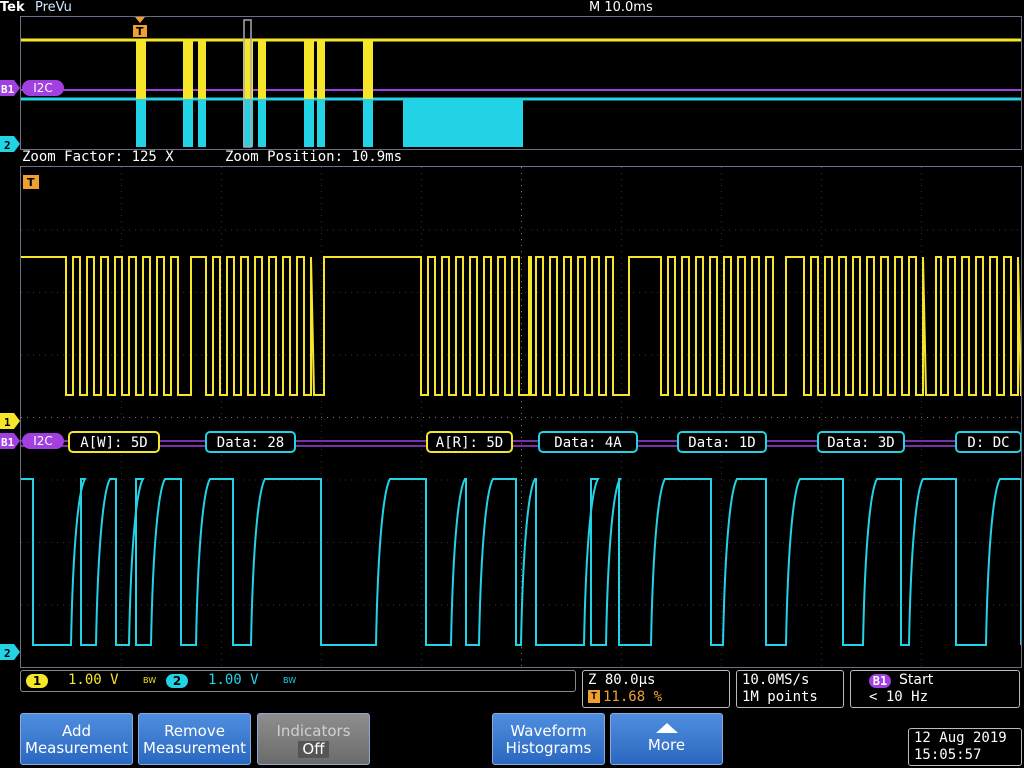 The height and width of the screenshot is (768, 1024). What do you see at coordinates (899, 697) in the screenshot?
I see `trigger-frequency: < 10 Hz` at bounding box center [899, 697].